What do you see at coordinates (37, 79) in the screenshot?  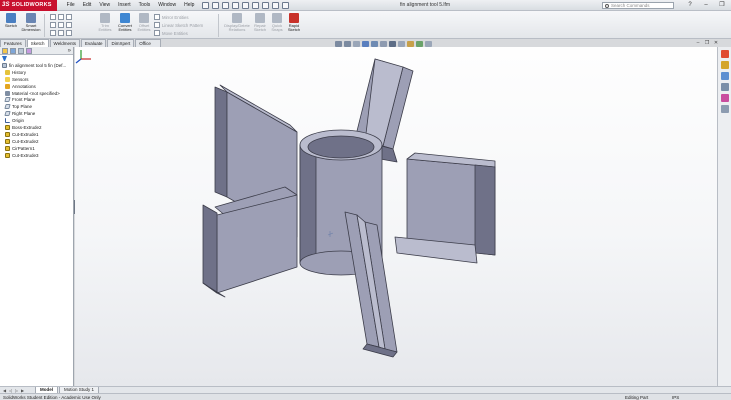 I see `tree-item-sensors: Sensors` at bounding box center [37, 79].